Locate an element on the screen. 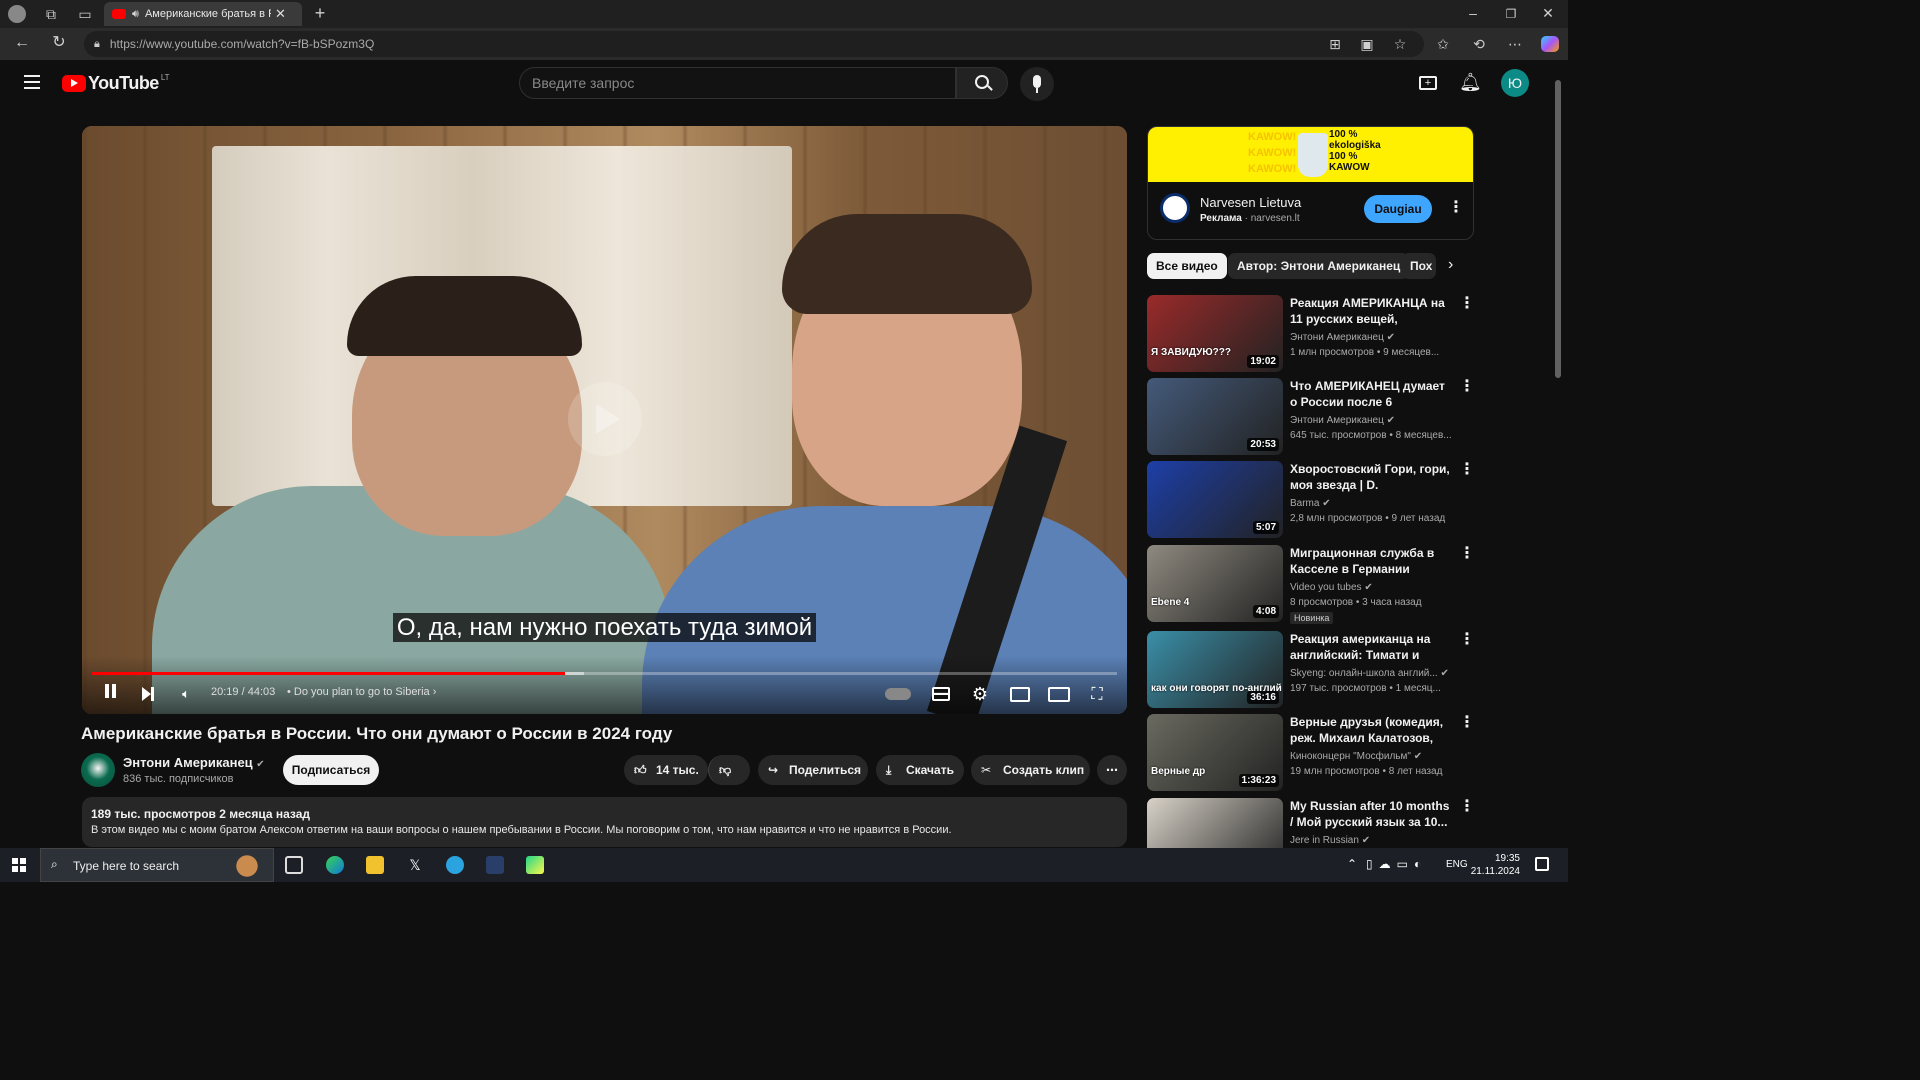 Image resolution: width=1920 pixels, height=1080 pixels. recommendation-title: Миграционная служба в Касселе в Германии is located at coordinates (1372, 561).